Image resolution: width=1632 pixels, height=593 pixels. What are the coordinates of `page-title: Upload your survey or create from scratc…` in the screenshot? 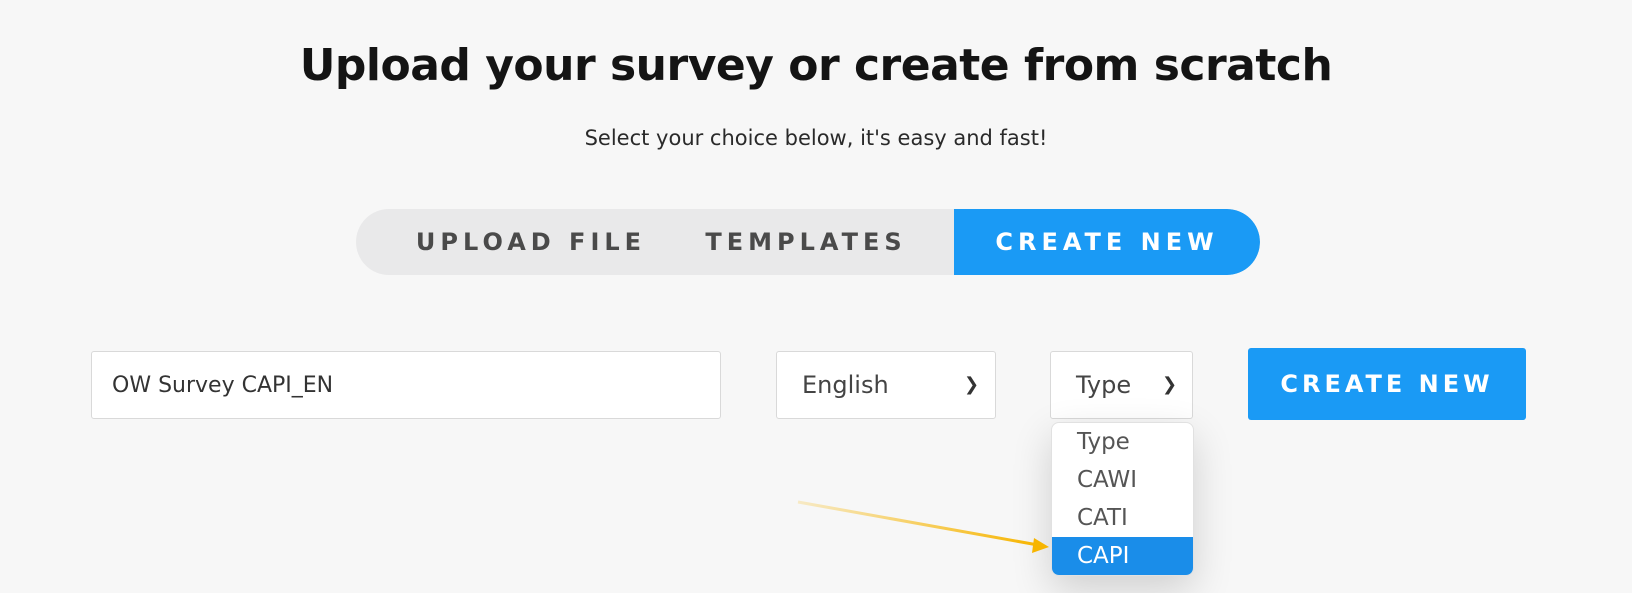 It's located at (816, 65).